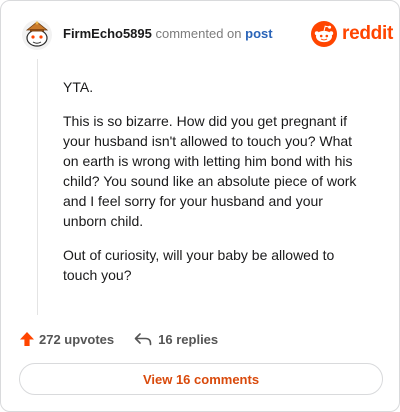  I want to click on thread-line, so click(37, 187).